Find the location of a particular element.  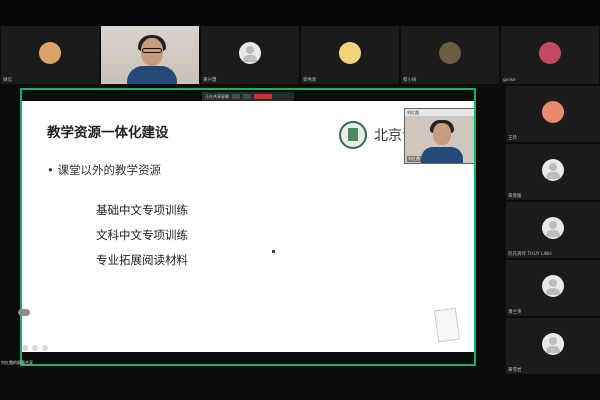

presenter-bar: 刘红霞 is located at coordinates (440, 112).